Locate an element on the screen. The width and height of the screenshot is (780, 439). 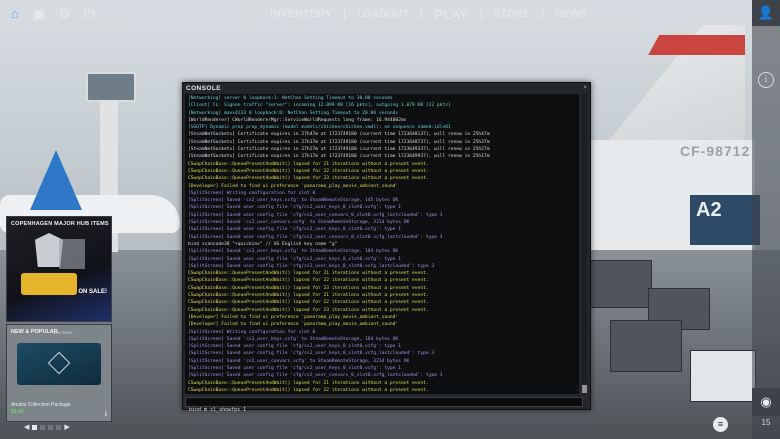
menu-icon: ≡ is located at coordinates (720, 424).